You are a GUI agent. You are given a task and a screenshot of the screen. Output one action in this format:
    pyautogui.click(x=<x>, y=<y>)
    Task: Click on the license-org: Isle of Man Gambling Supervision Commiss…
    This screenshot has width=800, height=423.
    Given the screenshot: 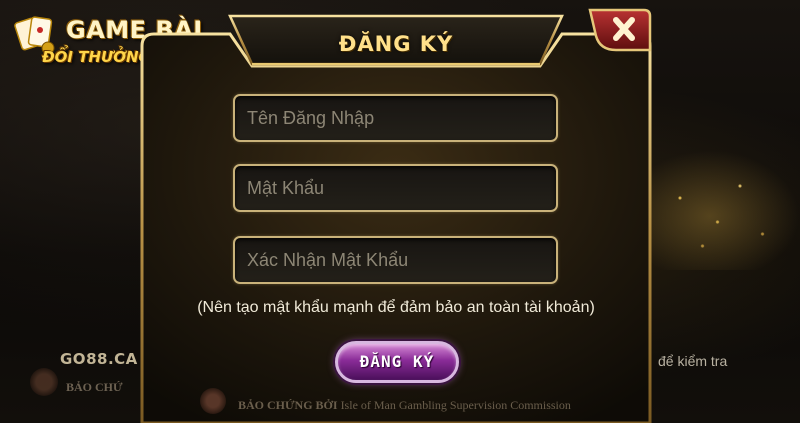 What is the action you would take?
    pyautogui.click(x=455, y=405)
    